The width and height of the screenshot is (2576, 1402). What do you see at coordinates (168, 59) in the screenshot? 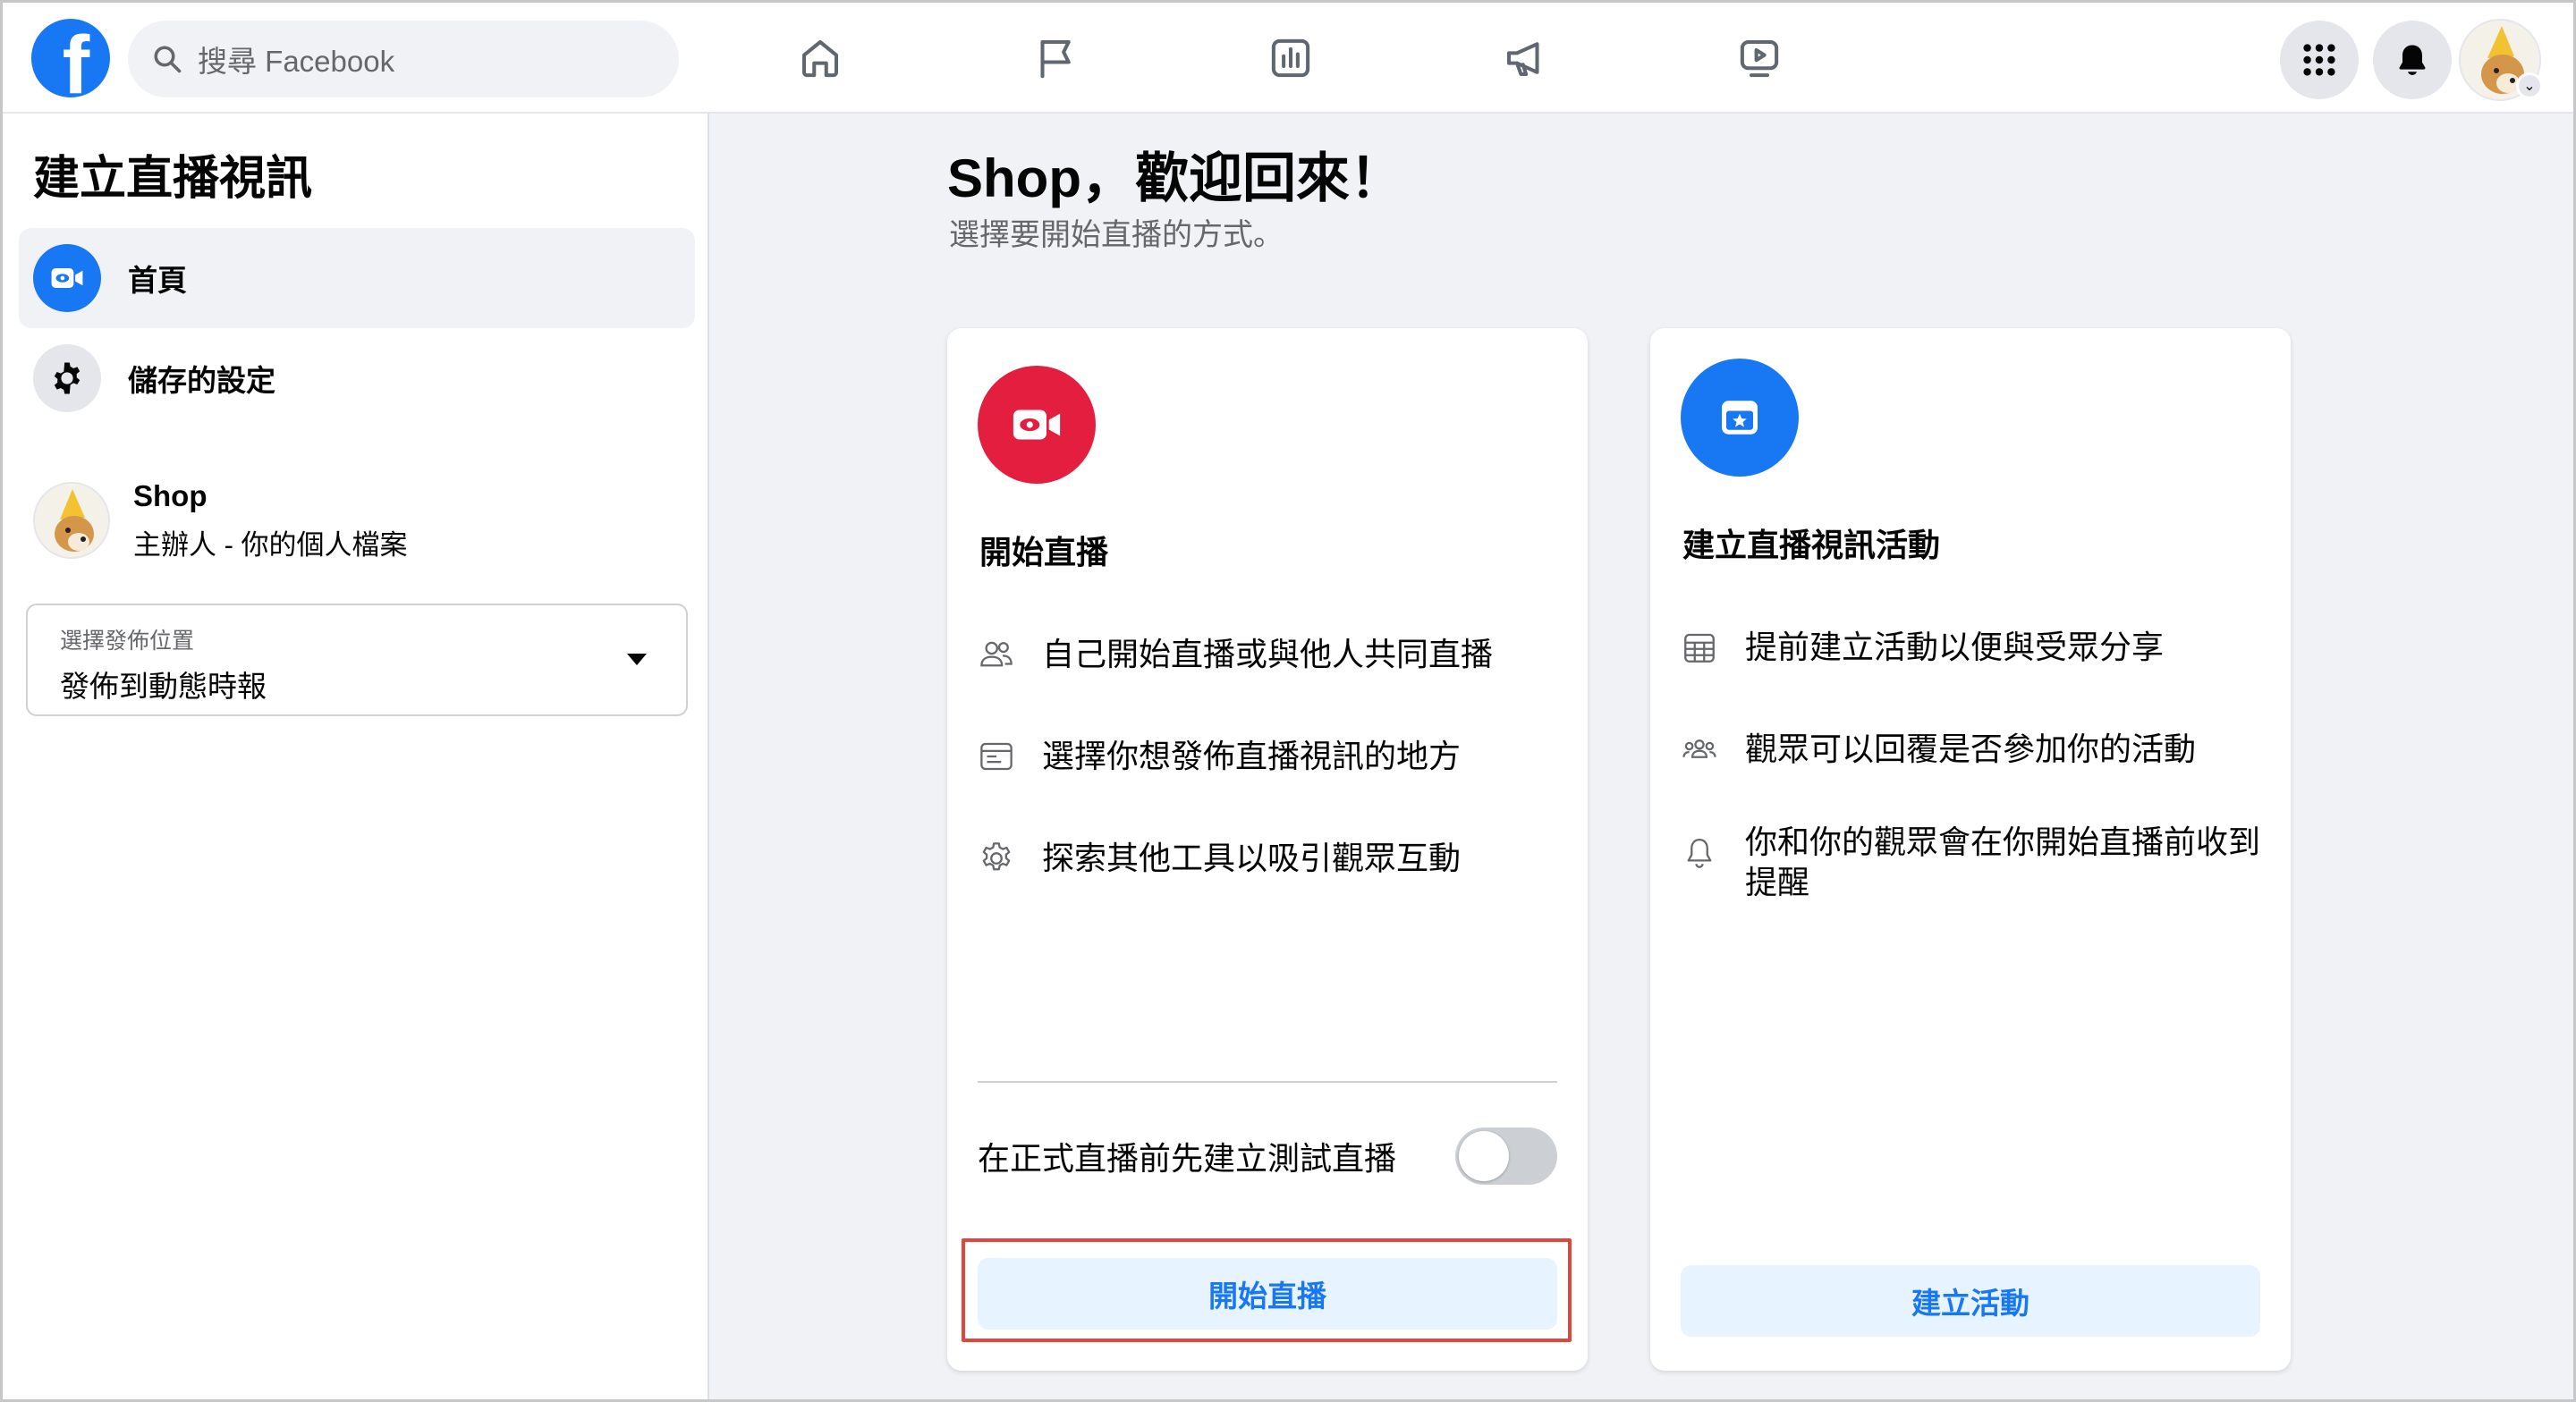
I see `search-icon` at bounding box center [168, 59].